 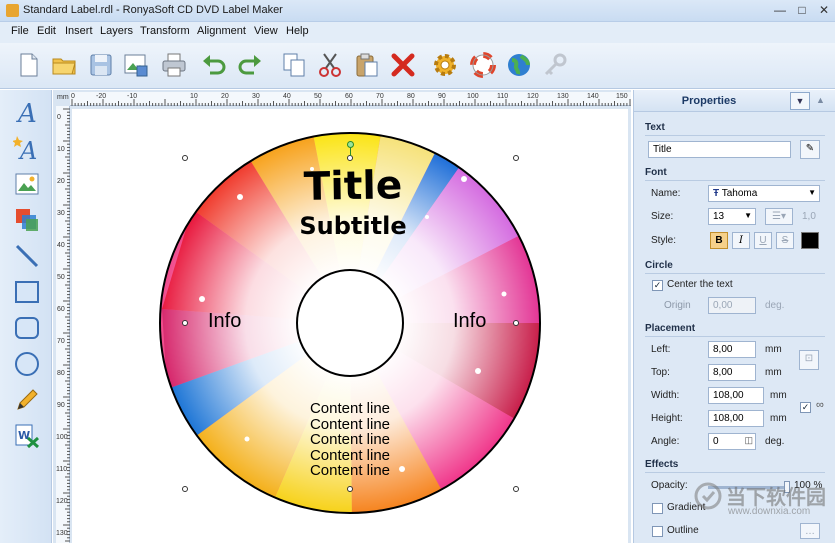 What do you see at coordinates (62, 533) in the screenshot?
I see `v-tick-label: 130` at bounding box center [62, 533].